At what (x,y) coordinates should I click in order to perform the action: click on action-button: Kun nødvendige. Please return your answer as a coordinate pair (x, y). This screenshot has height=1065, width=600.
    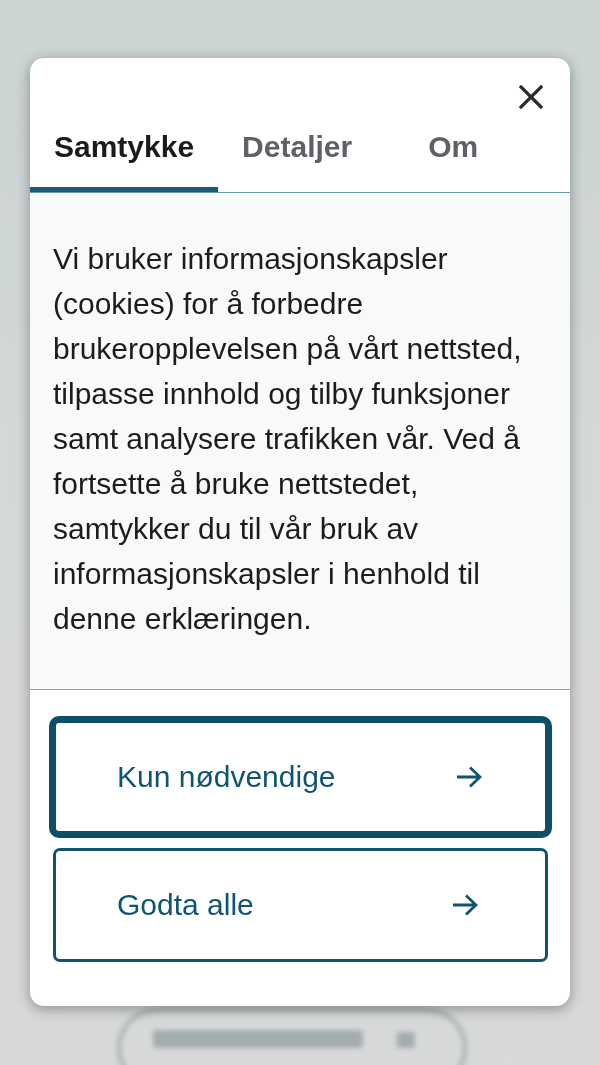
    Looking at the image, I should click on (300, 777).